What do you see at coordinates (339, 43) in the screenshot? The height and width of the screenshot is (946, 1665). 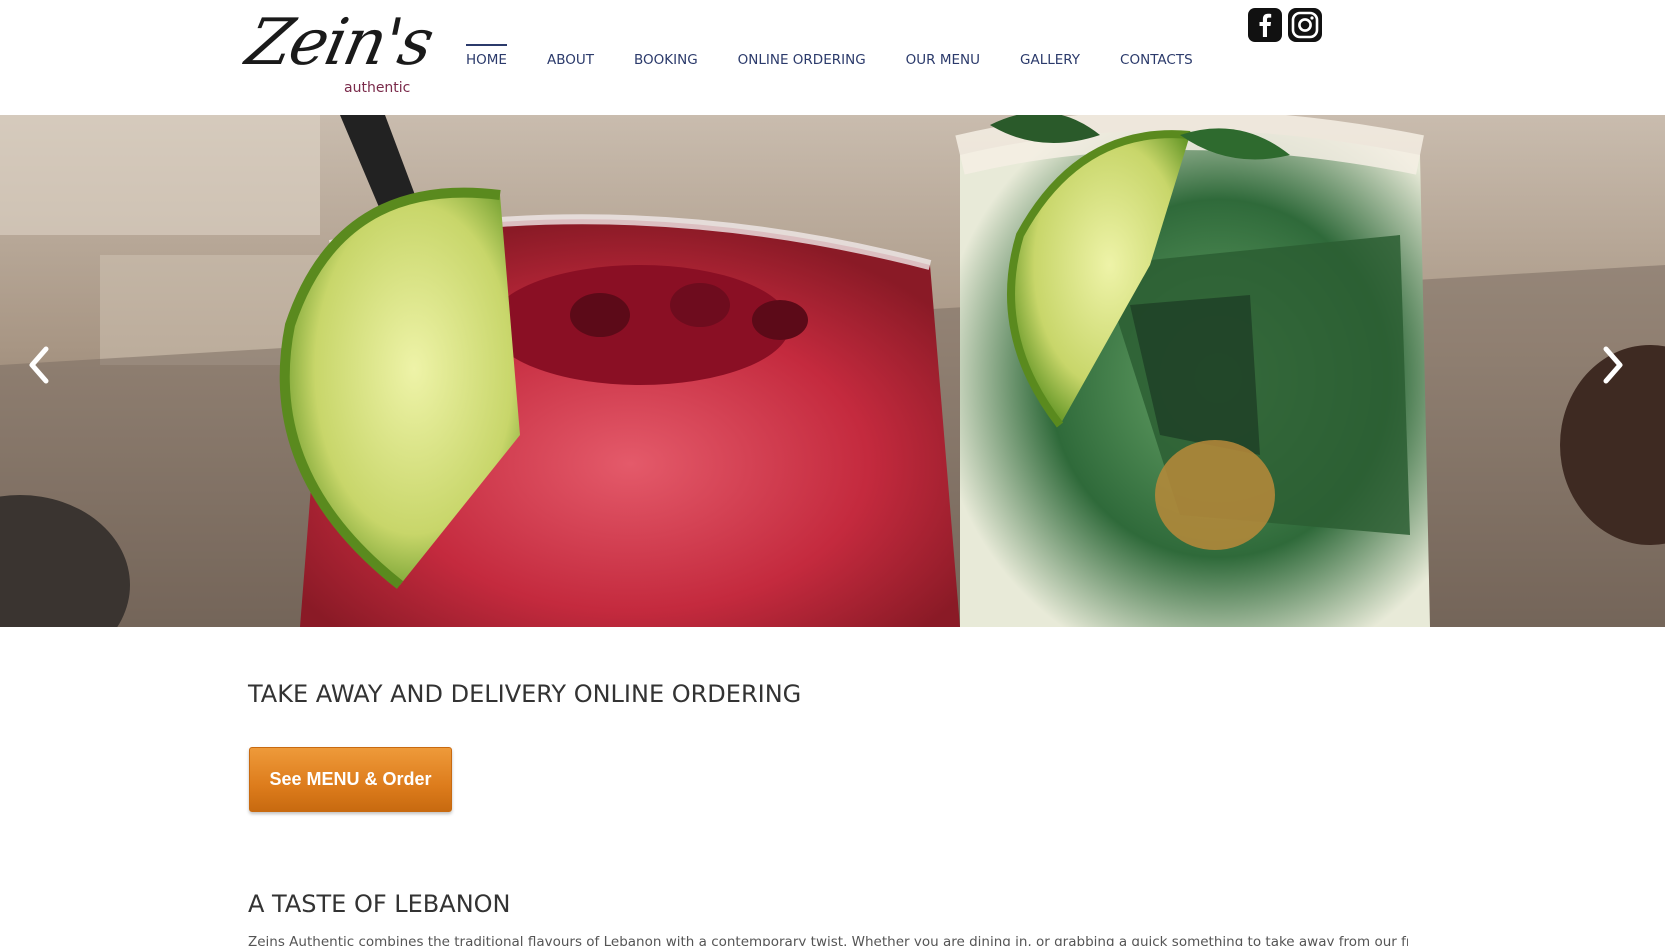 I see `logo-script: Zein's` at bounding box center [339, 43].